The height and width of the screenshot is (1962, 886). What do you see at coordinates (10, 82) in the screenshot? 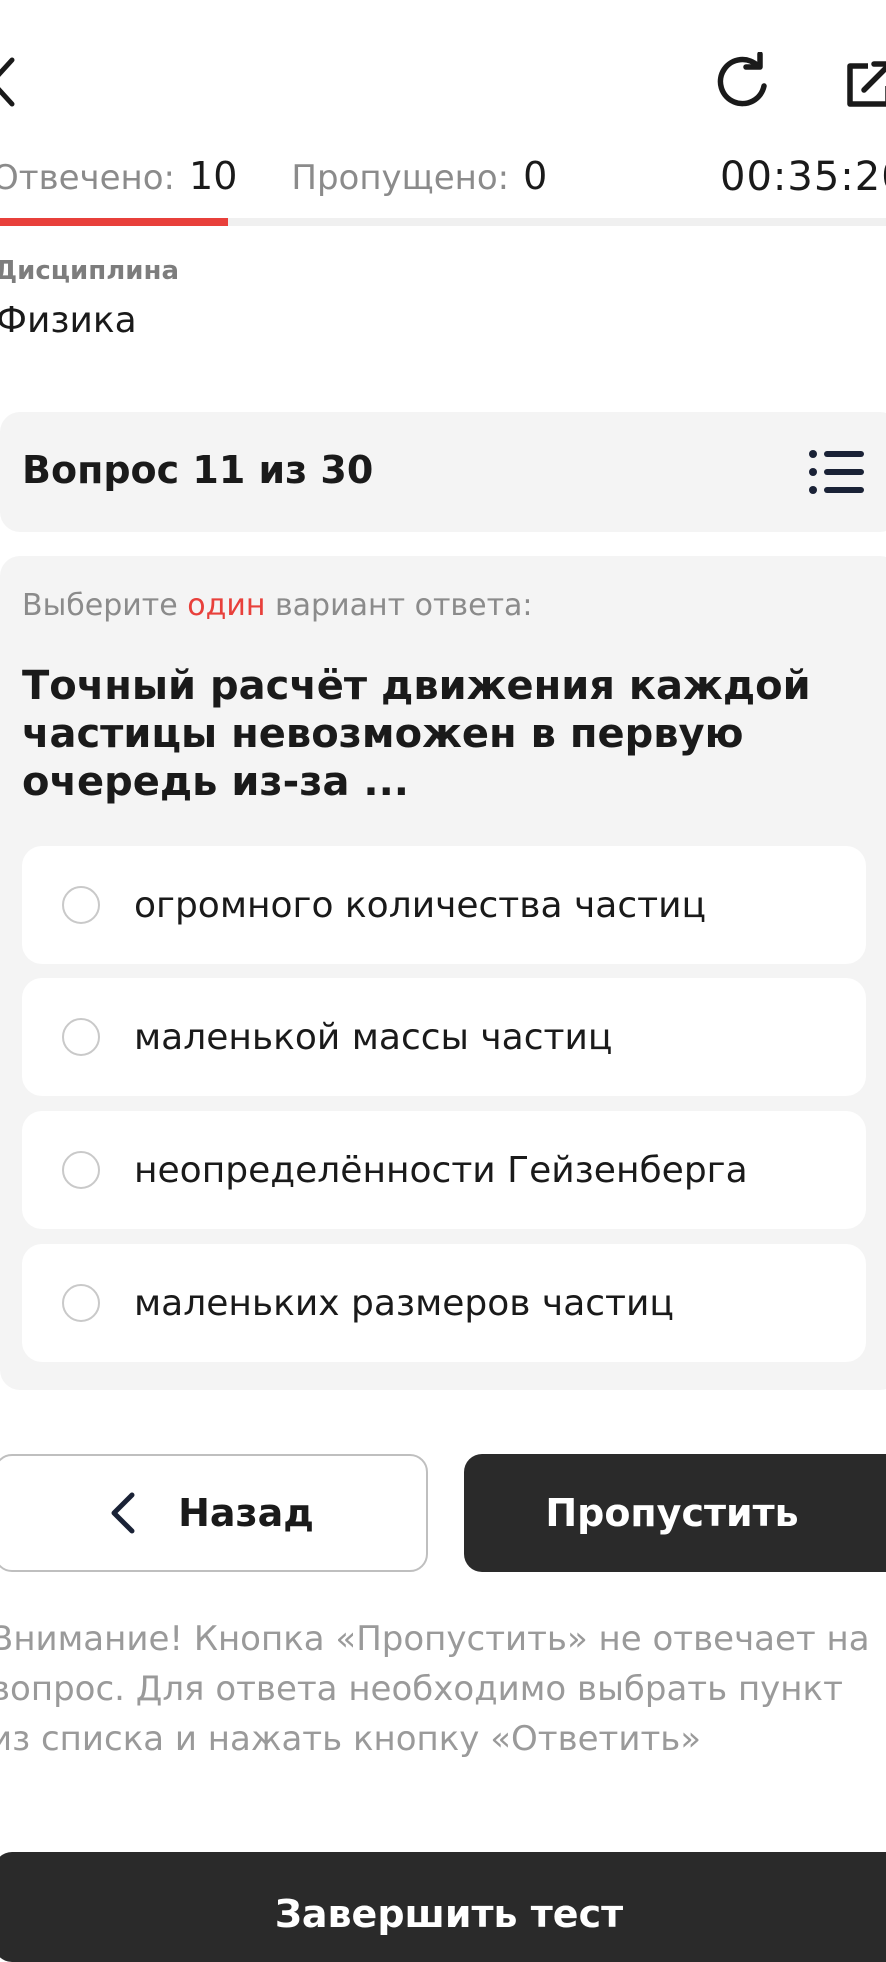
I see `back-icon` at bounding box center [10, 82].